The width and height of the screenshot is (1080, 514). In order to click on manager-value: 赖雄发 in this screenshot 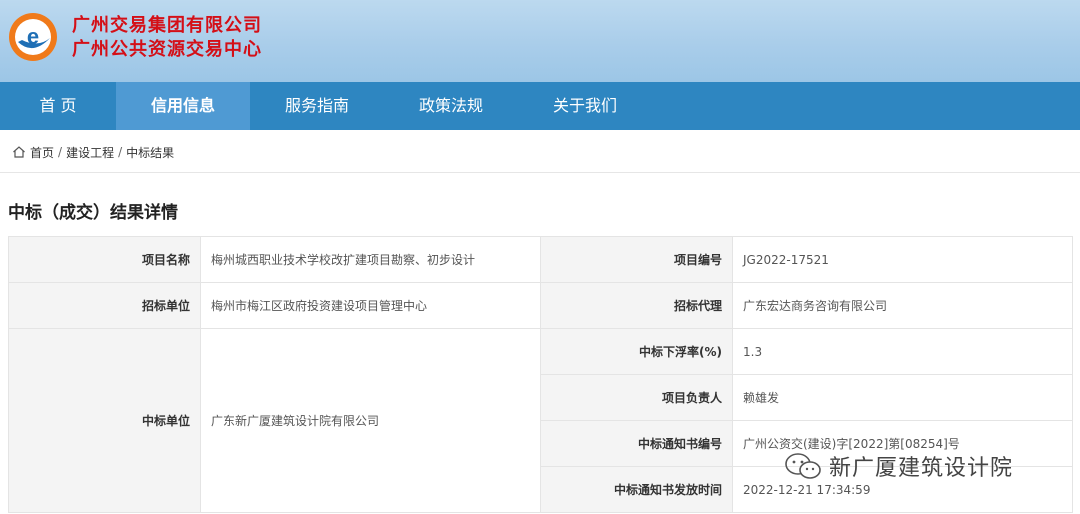, I will do `click(902, 397)`.